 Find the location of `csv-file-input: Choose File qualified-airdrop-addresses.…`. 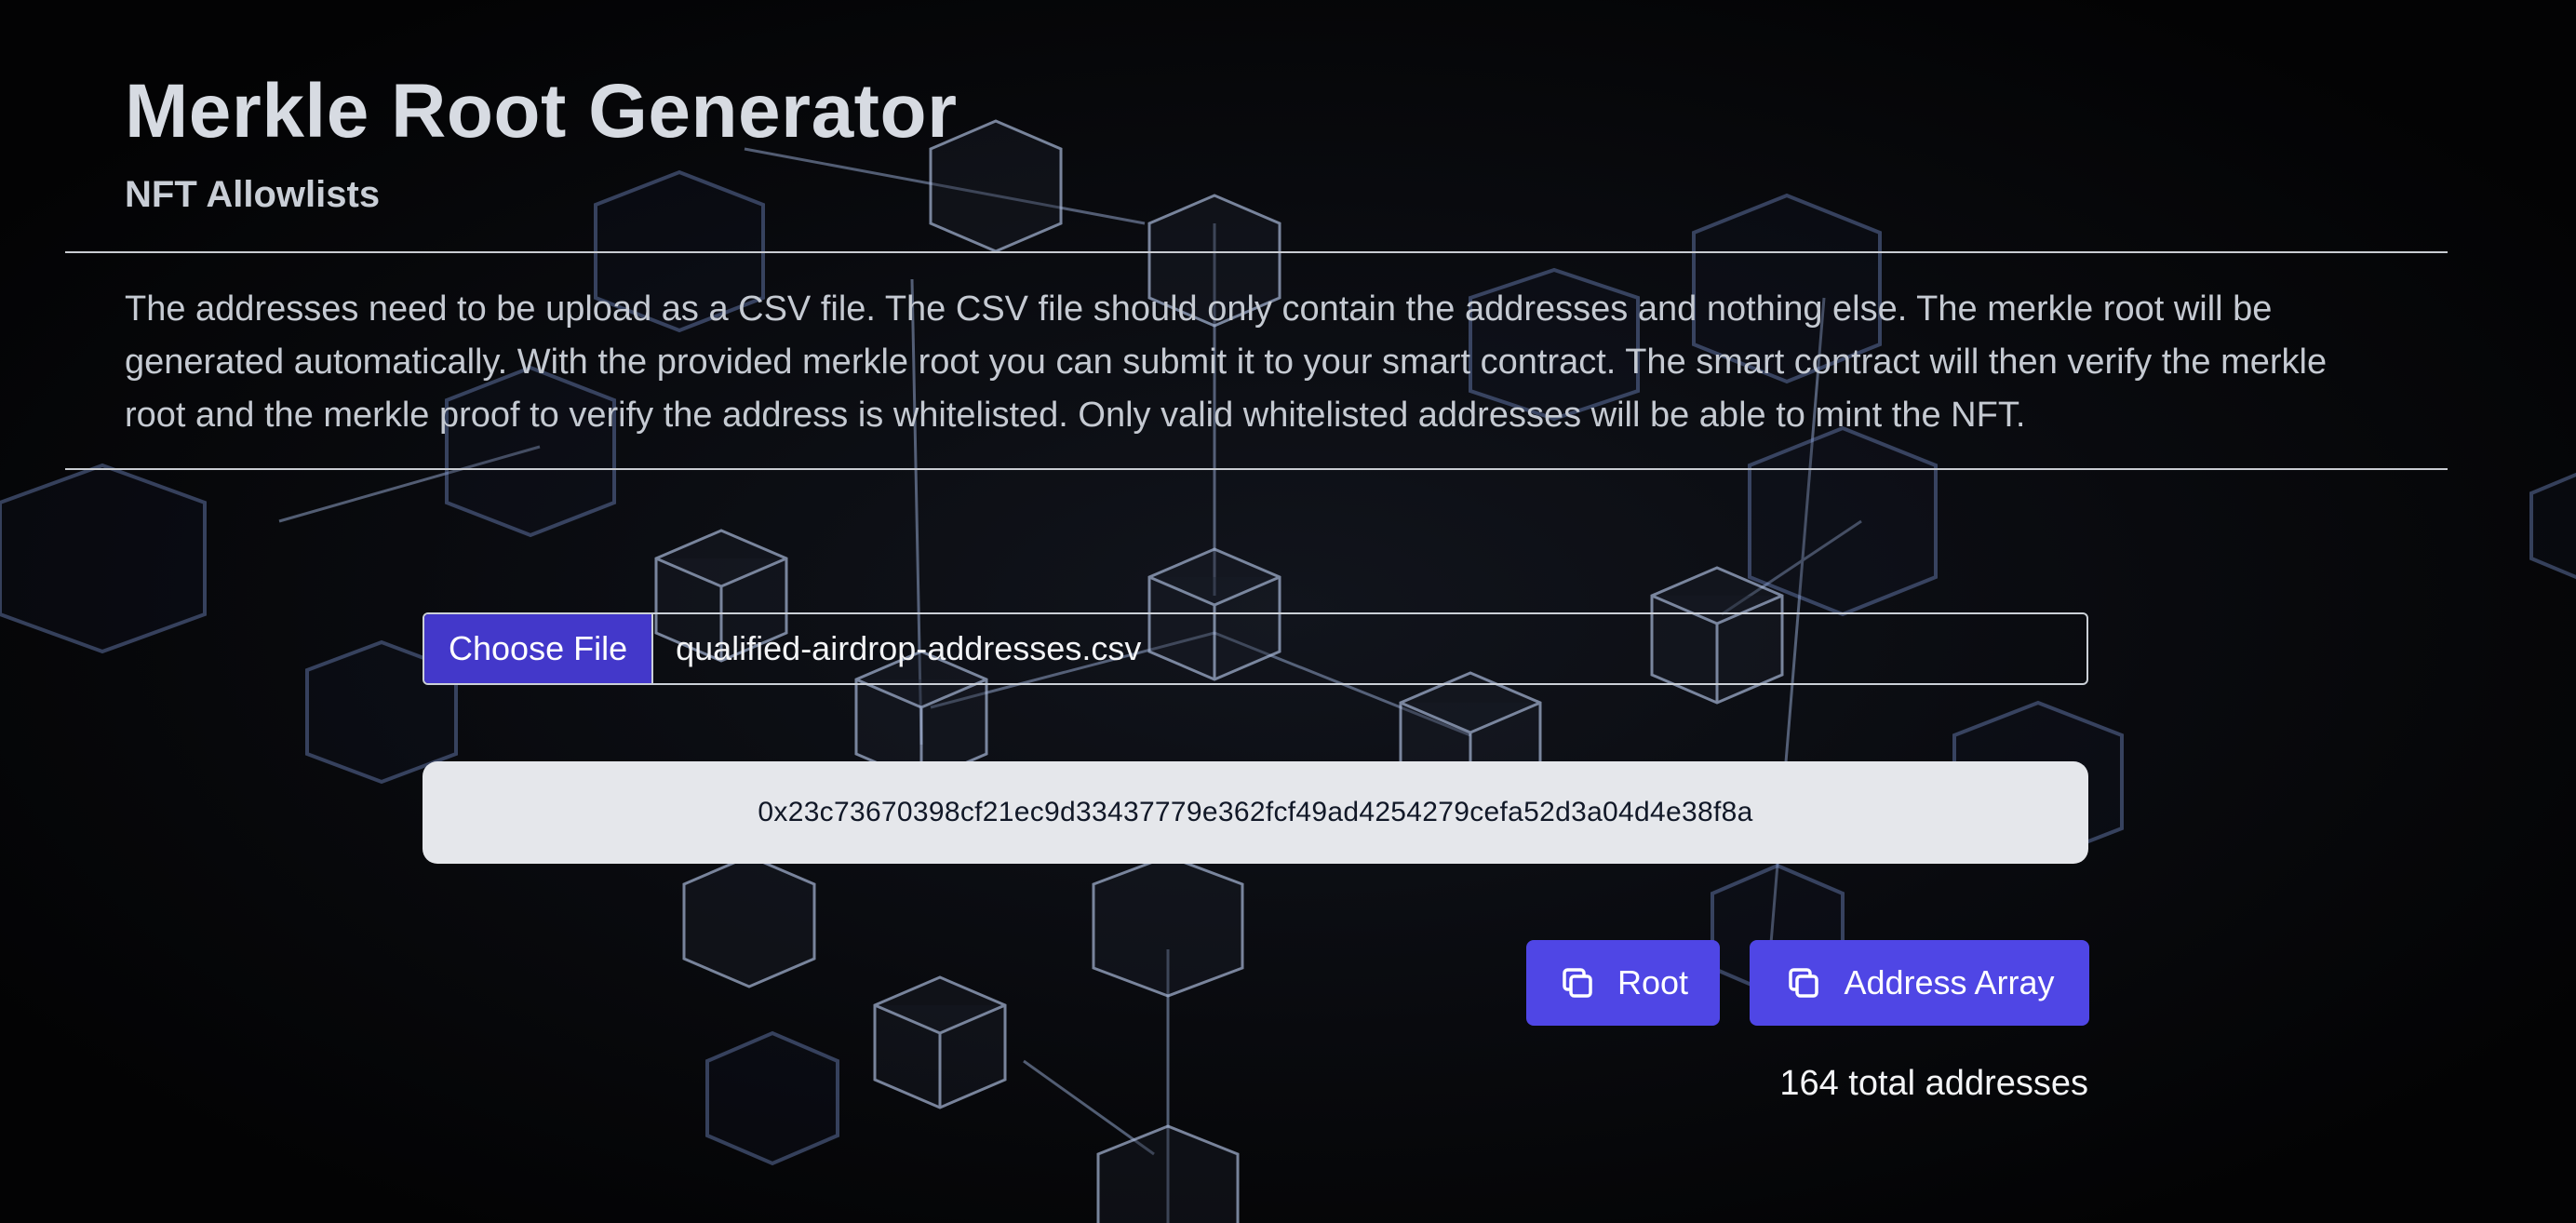

csv-file-input: Choose File qualified-airdrop-addresses.… is located at coordinates (1255, 648).